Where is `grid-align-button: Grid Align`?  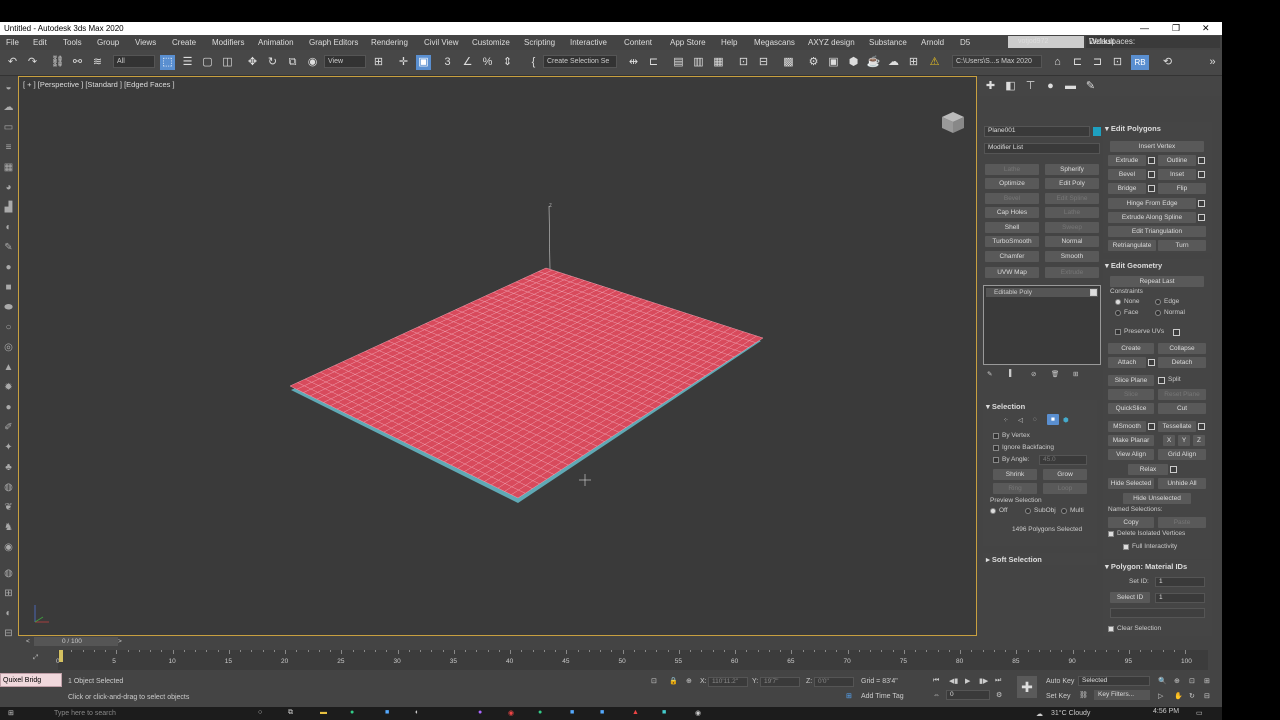 grid-align-button: Grid Align is located at coordinates (1182, 454).